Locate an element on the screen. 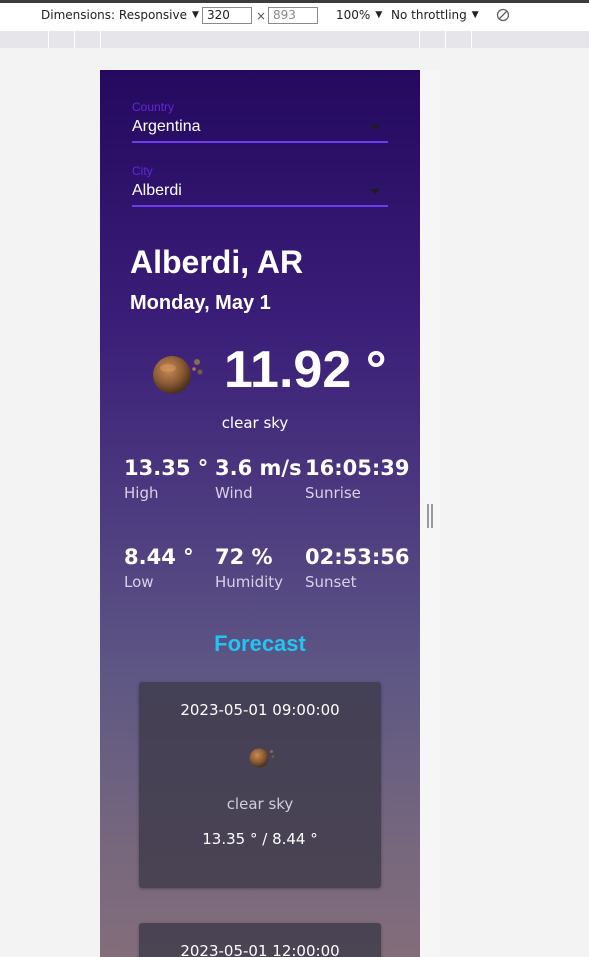 The image size is (589, 957). country-value: Argentina is located at coordinates (260, 130).